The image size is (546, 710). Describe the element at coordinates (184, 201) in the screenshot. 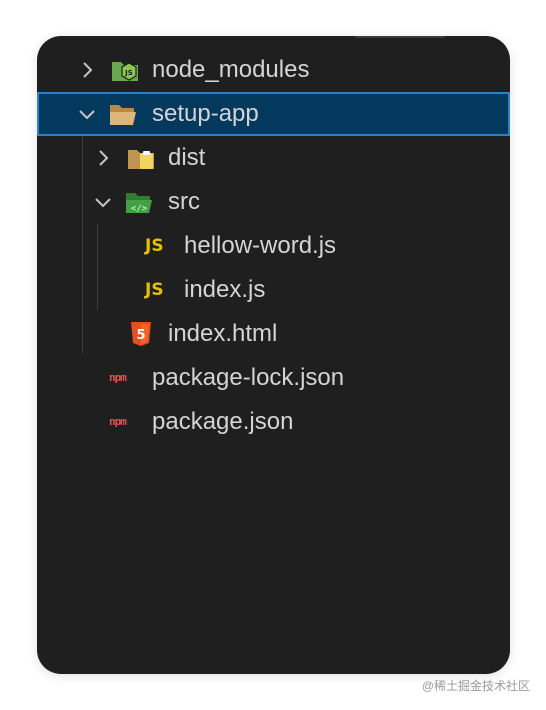

I see `tree-item-label: src` at that location.